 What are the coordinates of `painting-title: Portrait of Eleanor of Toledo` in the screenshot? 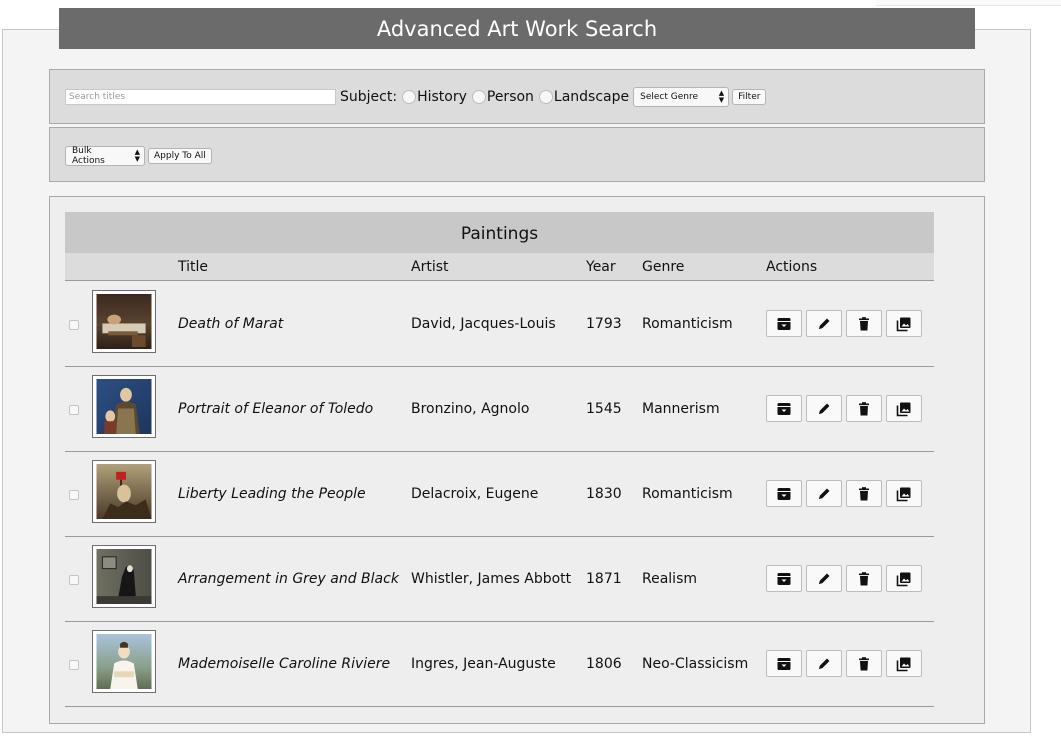 It's located at (276, 409).